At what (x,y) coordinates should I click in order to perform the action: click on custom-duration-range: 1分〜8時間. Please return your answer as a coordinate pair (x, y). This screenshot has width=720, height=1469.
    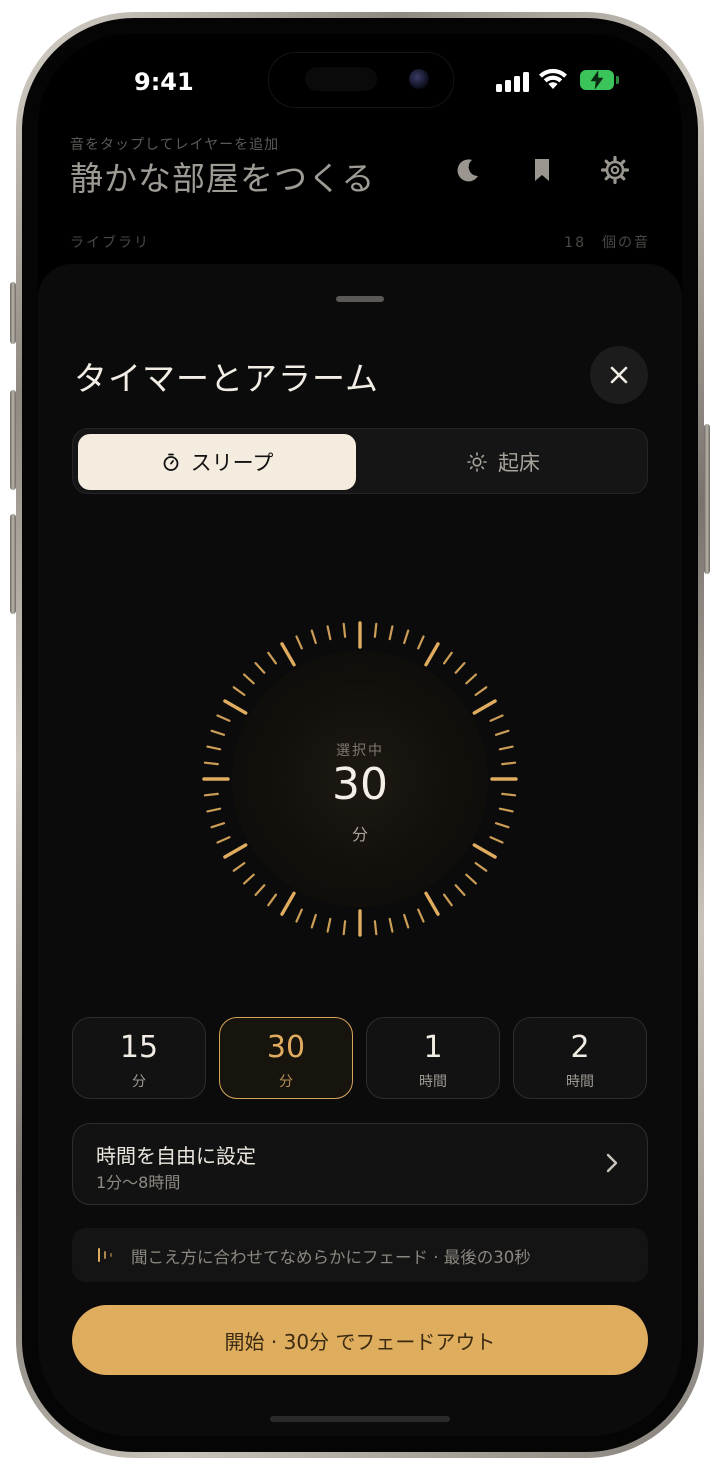
    Looking at the image, I should click on (138, 1182).